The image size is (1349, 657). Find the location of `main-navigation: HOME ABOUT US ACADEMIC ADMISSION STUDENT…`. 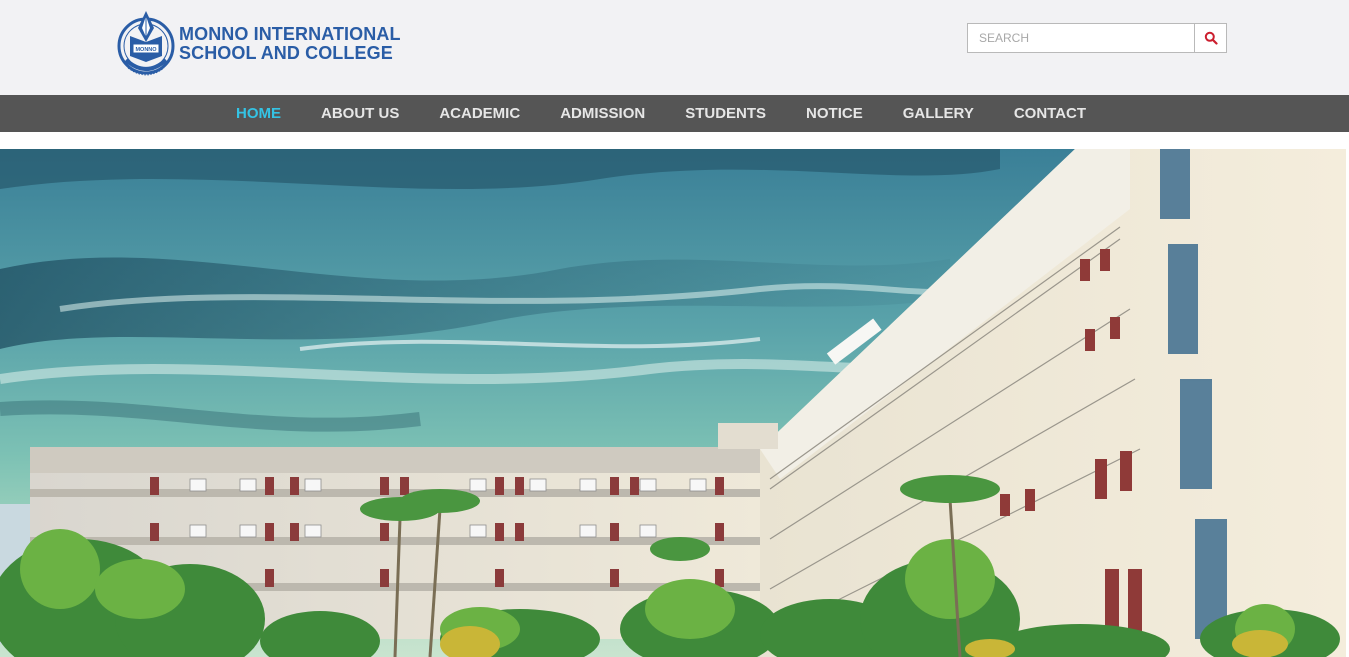

main-navigation: HOME ABOUT US ACADEMIC ADMISSION STUDENT… is located at coordinates (674, 113).